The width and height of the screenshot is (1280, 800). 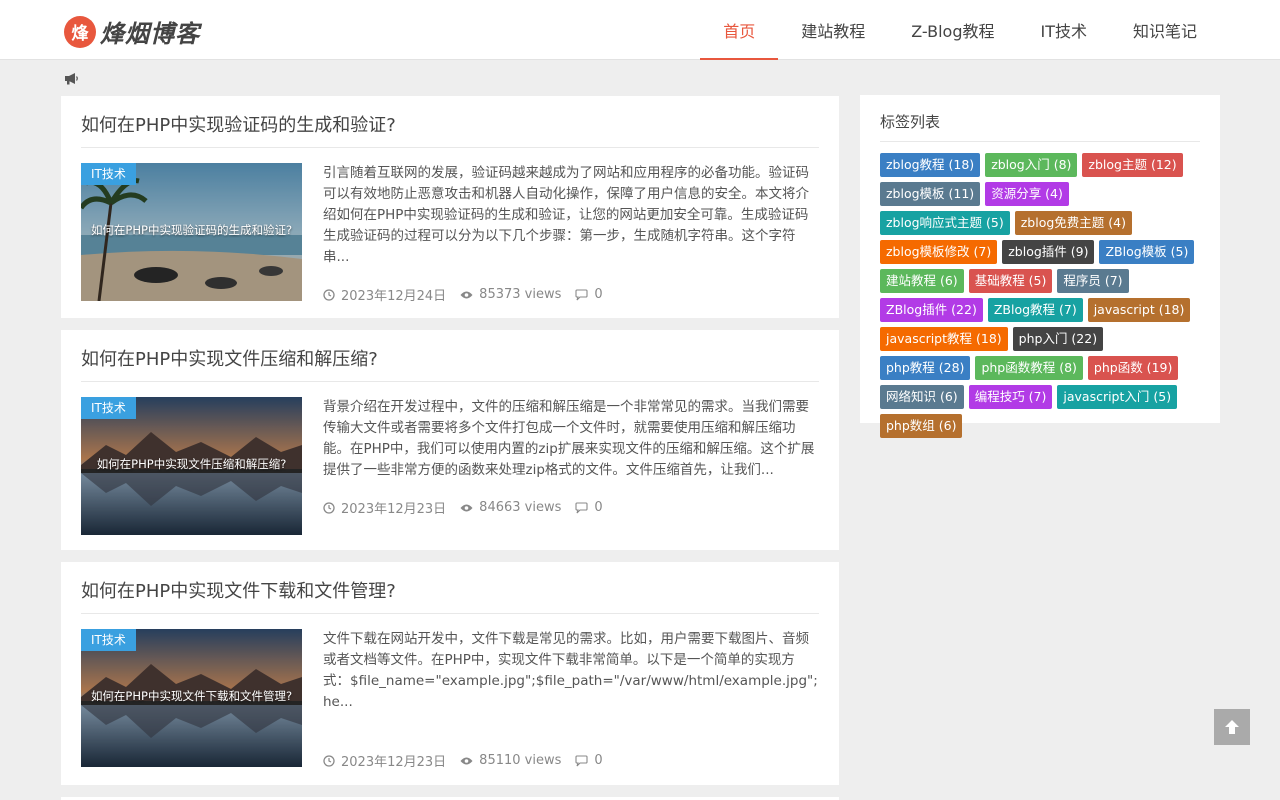 I want to click on post-date: 2023年12月24日, so click(x=394, y=296).